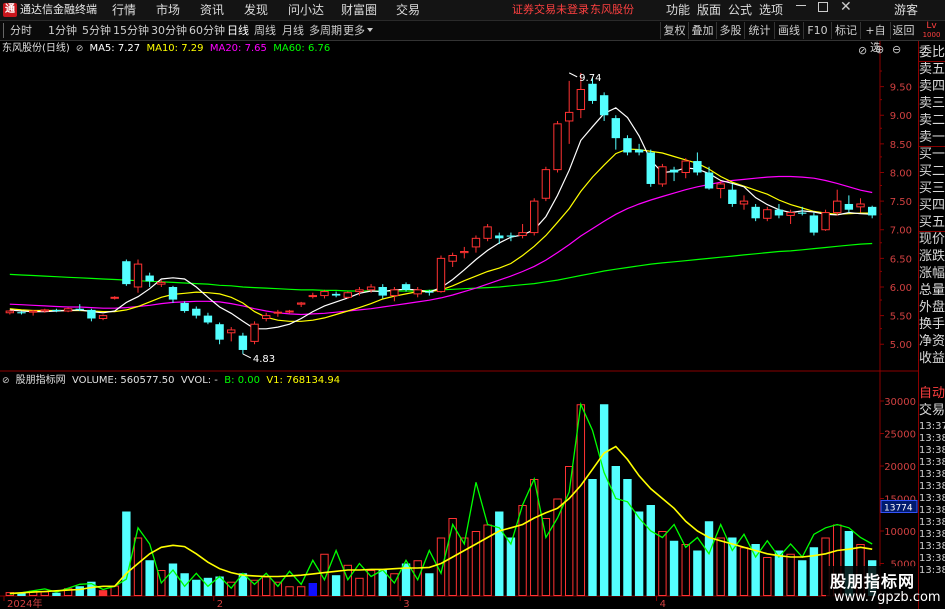 This screenshot has height=609, width=945. Describe the element at coordinates (900, 532) in the screenshot. I see `volume-tick-label: 10000` at that location.